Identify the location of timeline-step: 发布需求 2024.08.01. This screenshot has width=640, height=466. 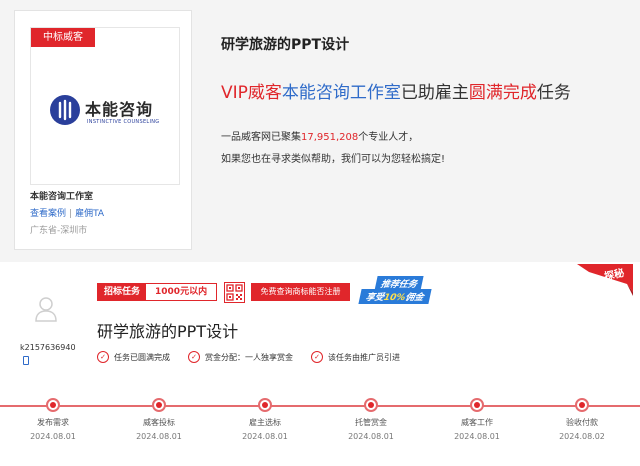
(53, 419).